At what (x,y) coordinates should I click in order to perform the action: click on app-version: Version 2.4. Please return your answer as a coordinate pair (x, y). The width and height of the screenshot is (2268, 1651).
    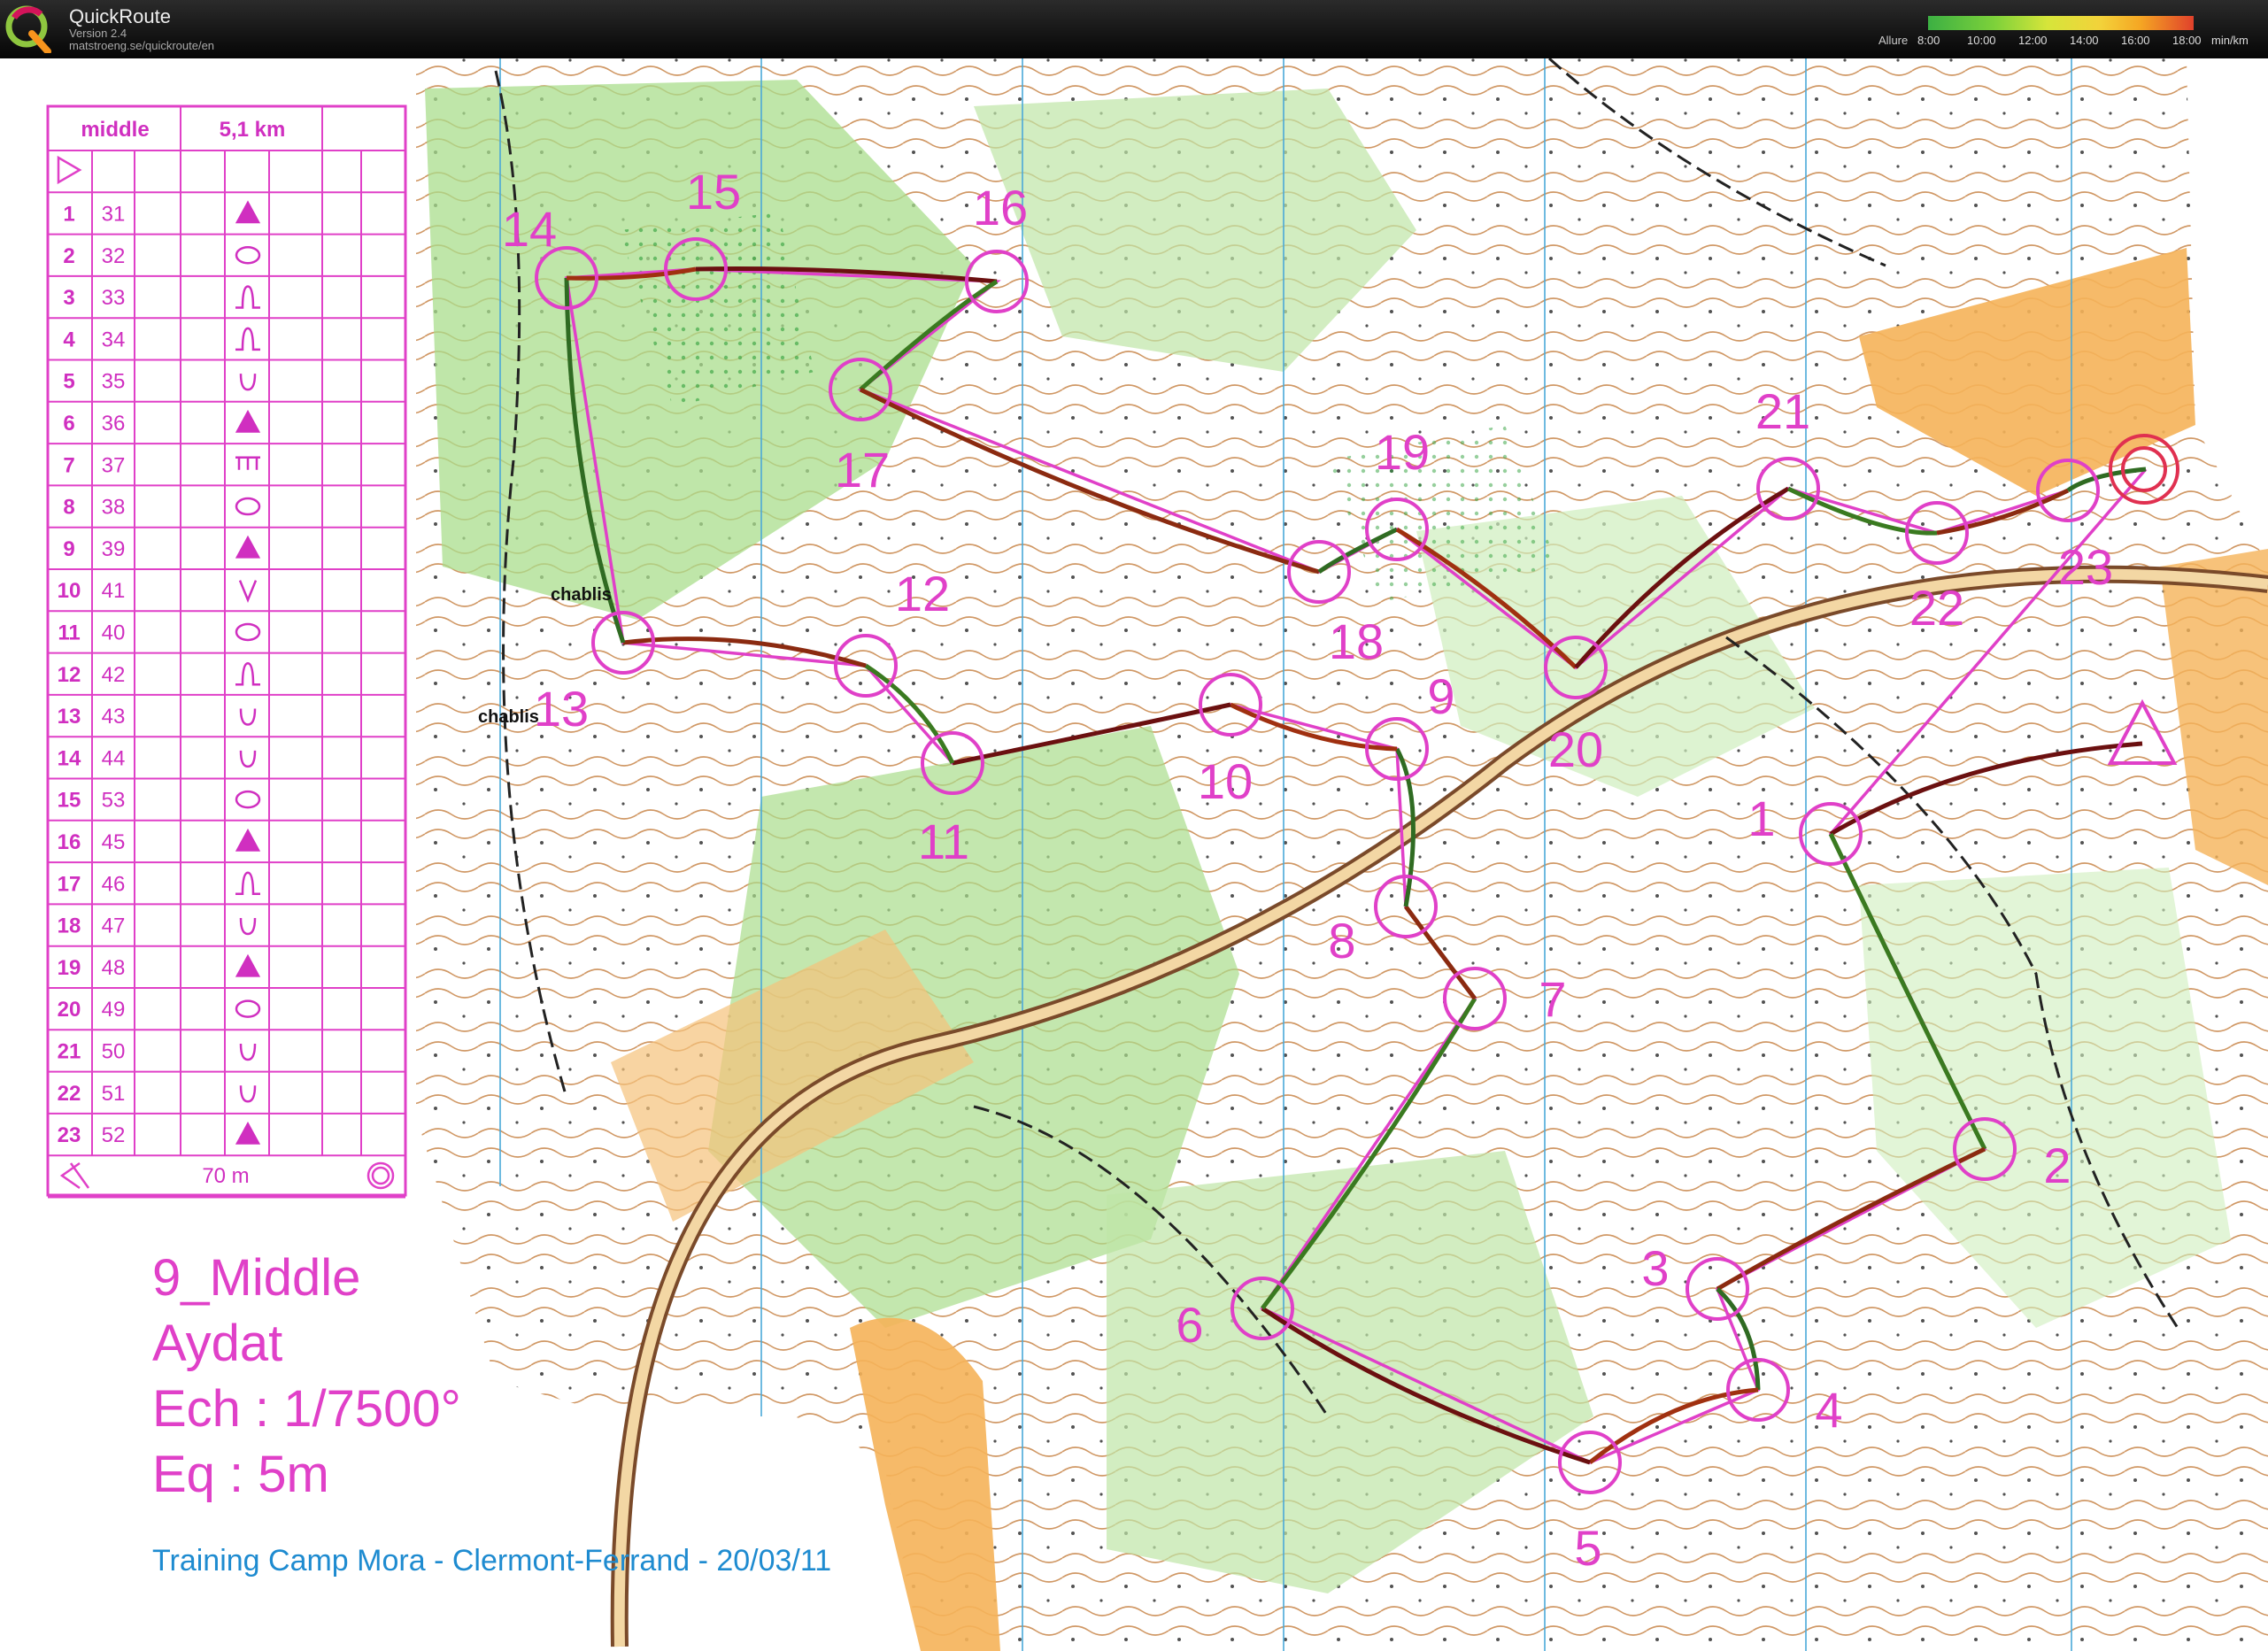
    Looking at the image, I should click on (98, 33).